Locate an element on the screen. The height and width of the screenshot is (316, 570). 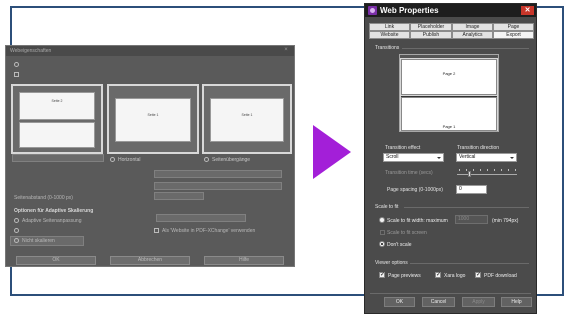
transitions-divider is located at coordinates (465, 48).